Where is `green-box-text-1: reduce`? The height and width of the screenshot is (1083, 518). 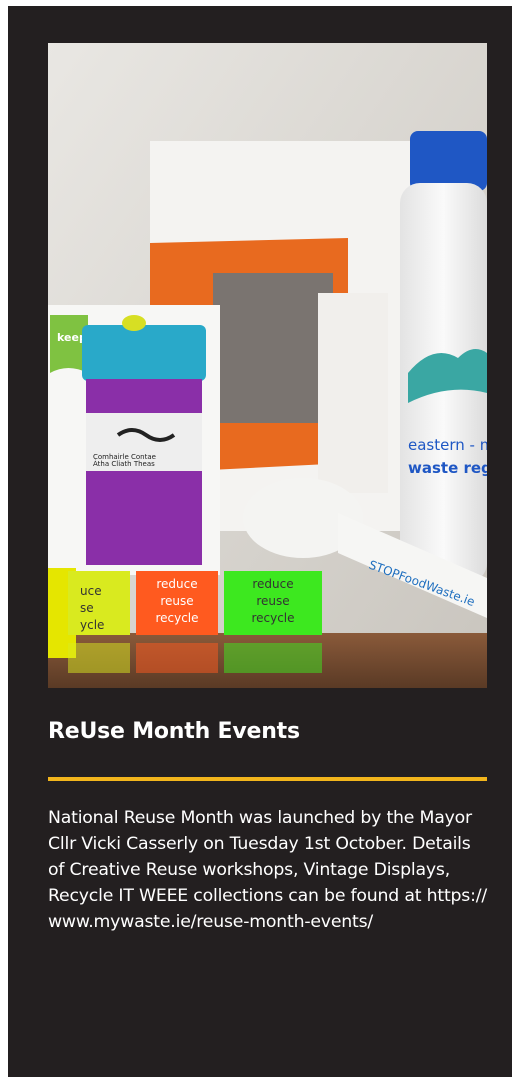 green-box-text-1: reduce is located at coordinates (272, 584).